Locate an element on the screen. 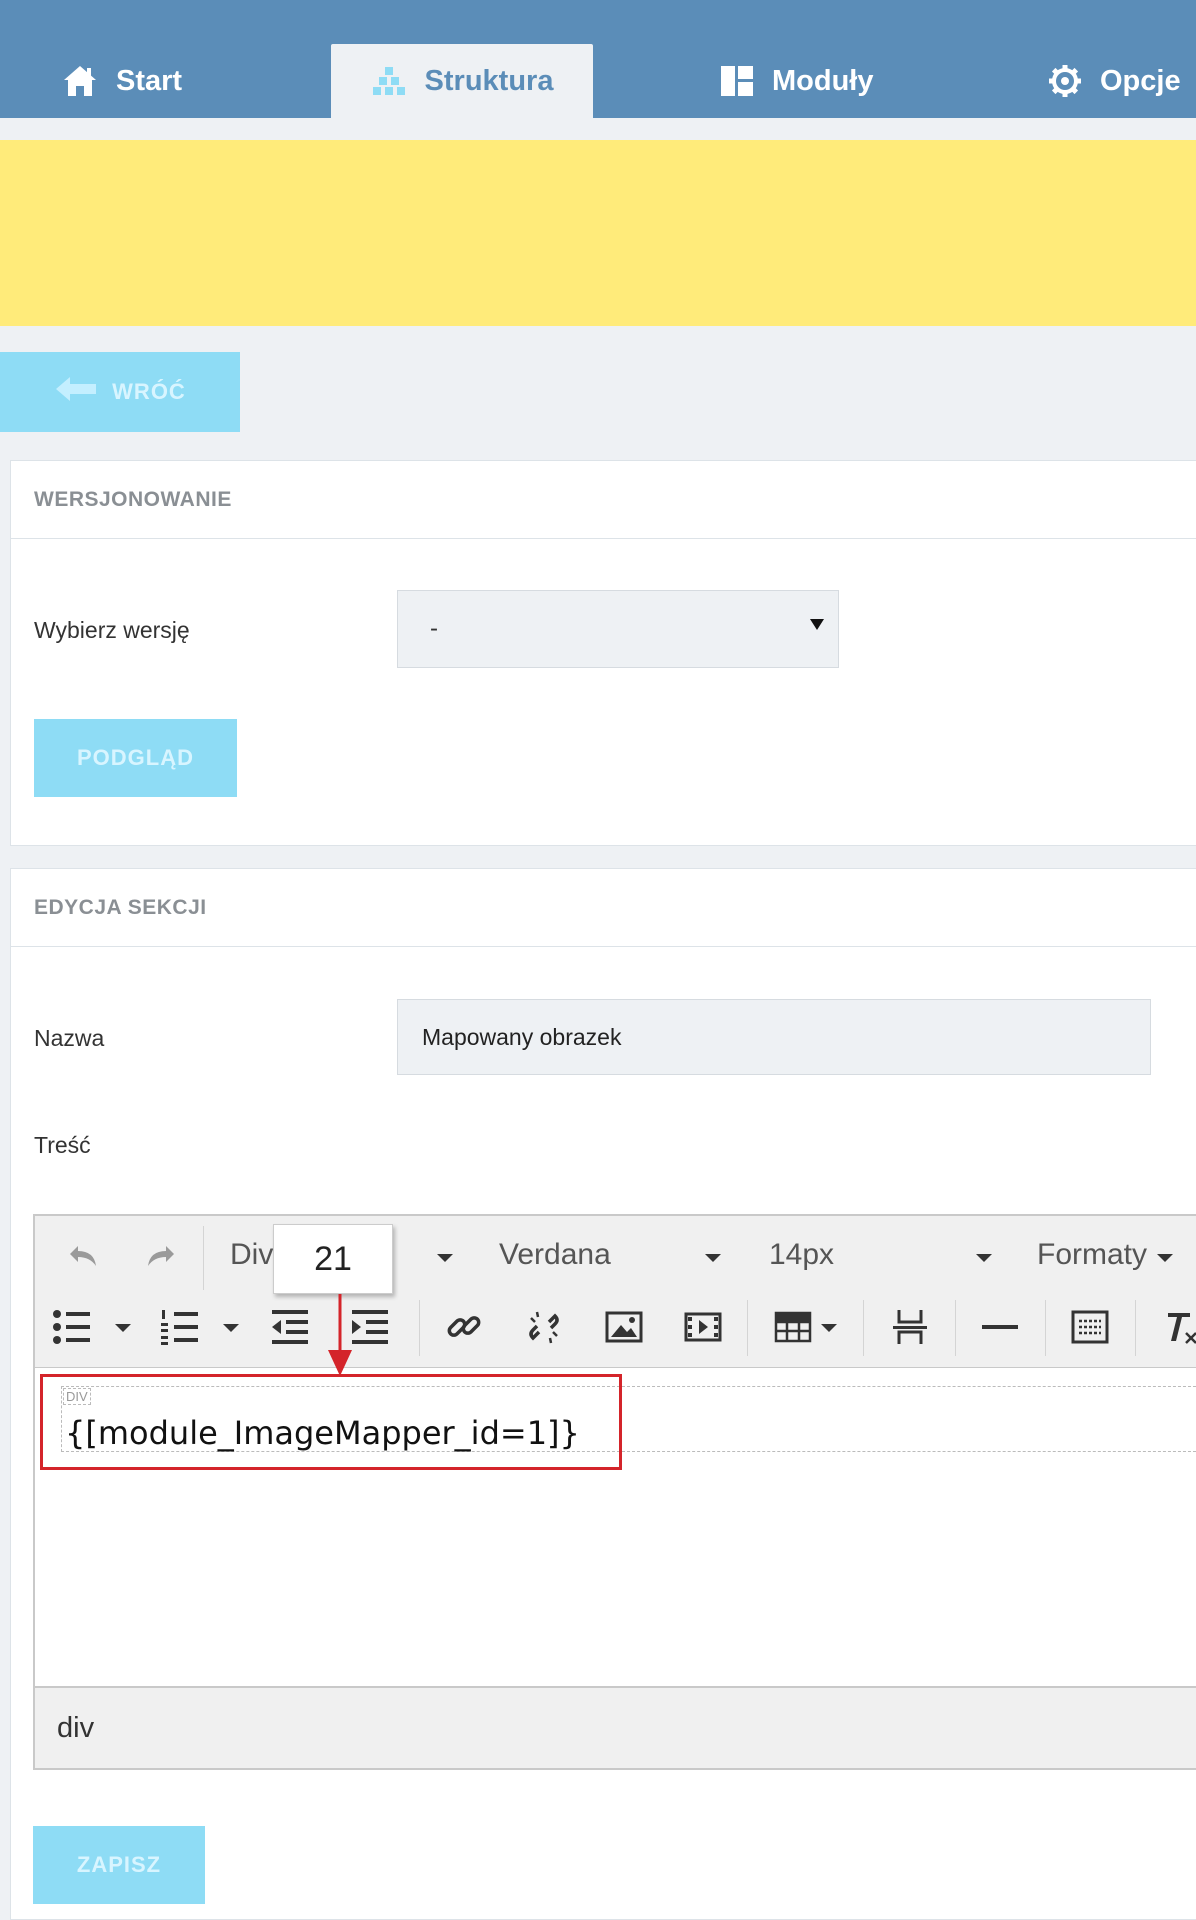  preview-button: PODGLĄD is located at coordinates (135, 758).